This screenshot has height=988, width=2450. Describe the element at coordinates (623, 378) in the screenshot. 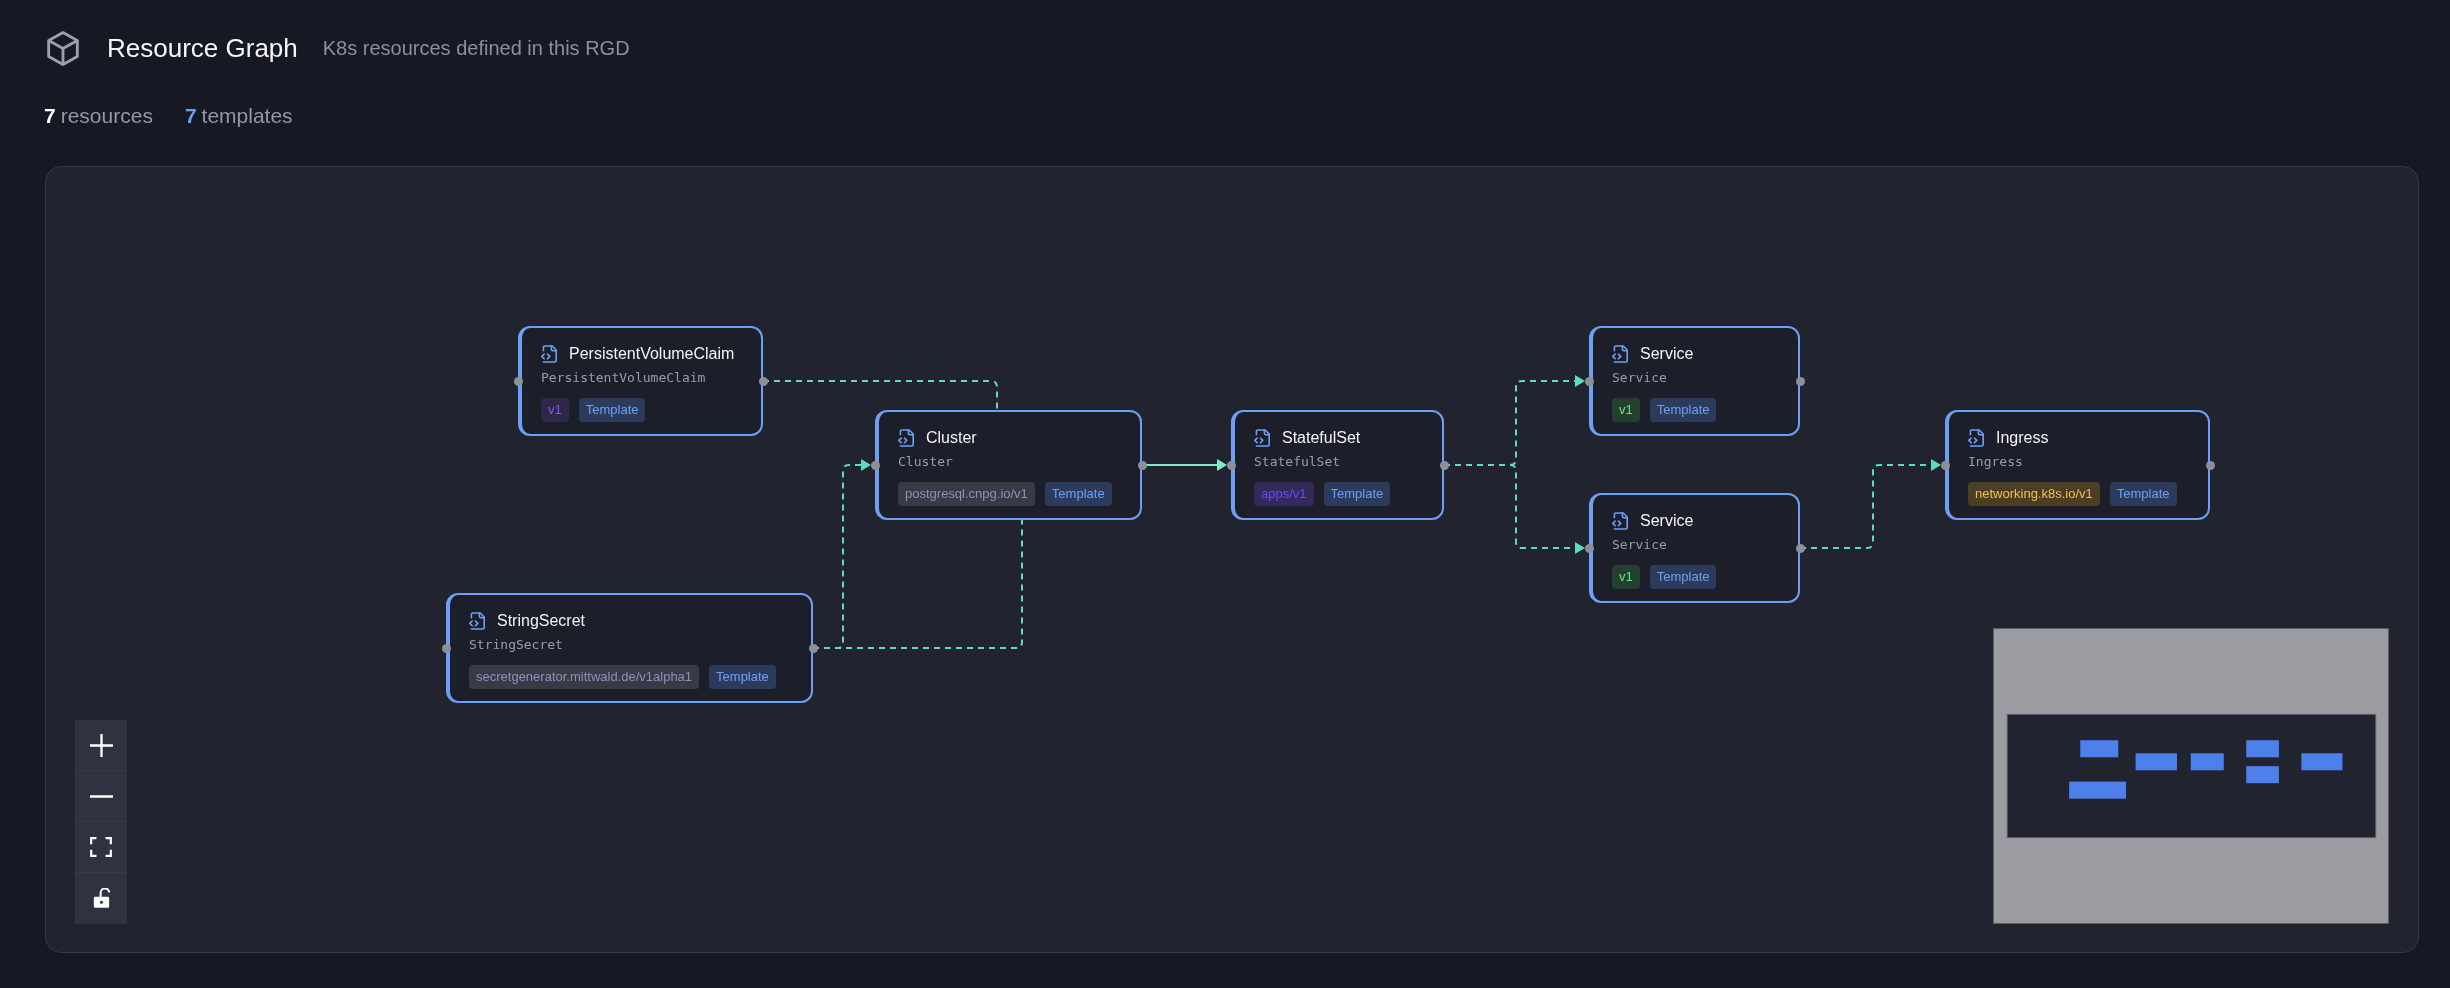

I see `node-kind: PersistentVolumeClaim` at that location.